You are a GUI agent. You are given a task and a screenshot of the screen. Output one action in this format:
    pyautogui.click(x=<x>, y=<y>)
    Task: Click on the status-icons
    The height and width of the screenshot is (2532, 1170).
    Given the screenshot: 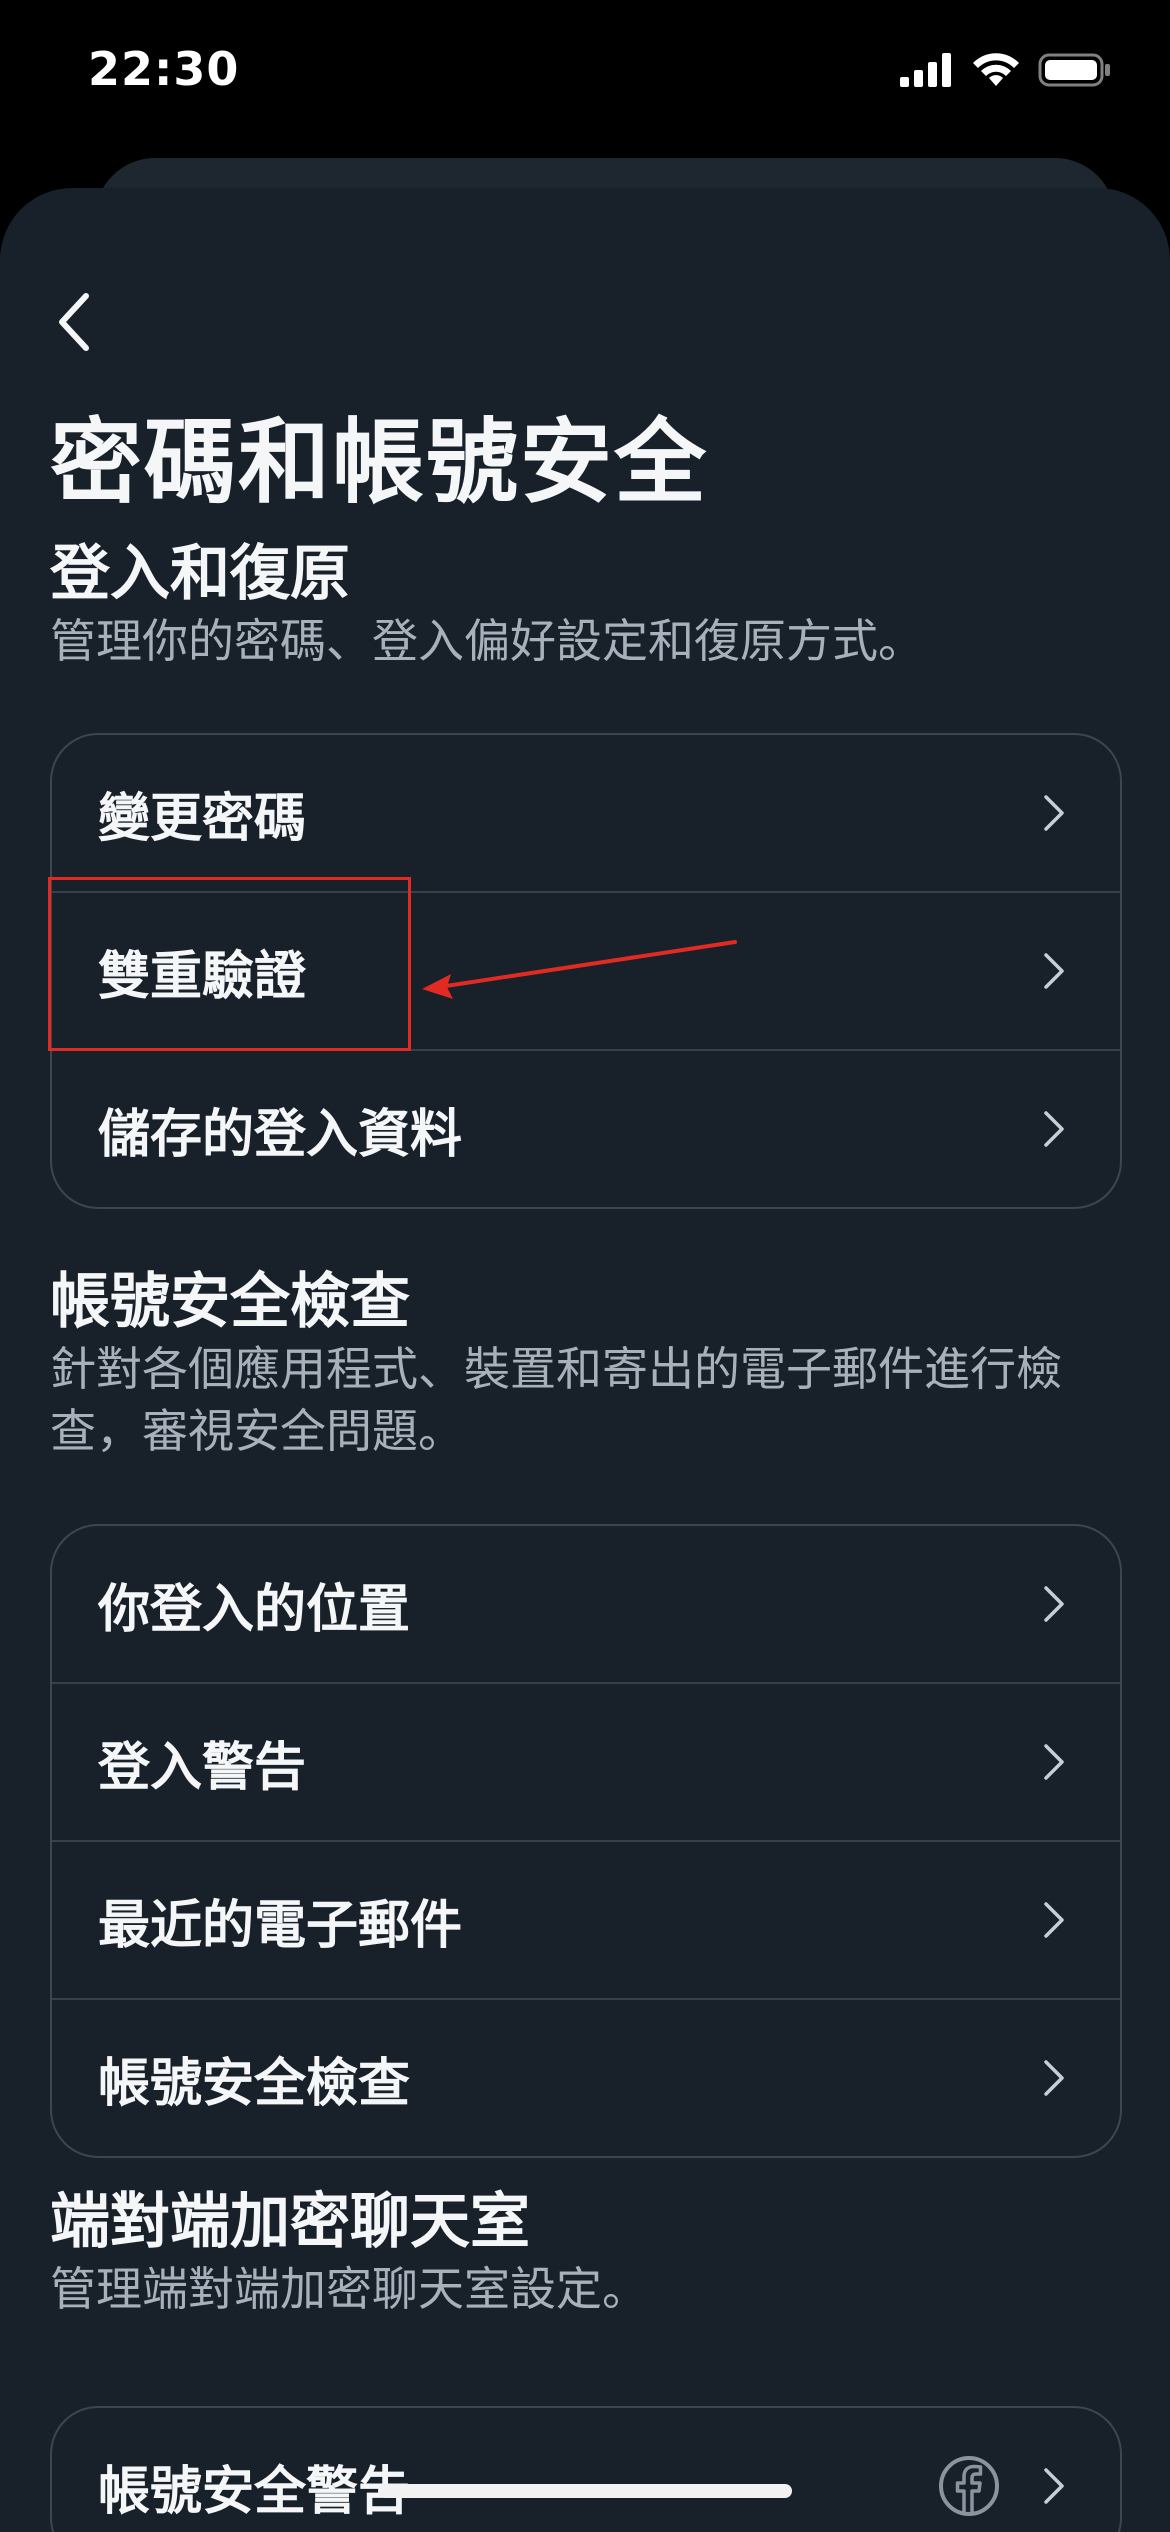 What is the action you would take?
    pyautogui.click(x=1006, y=70)
    